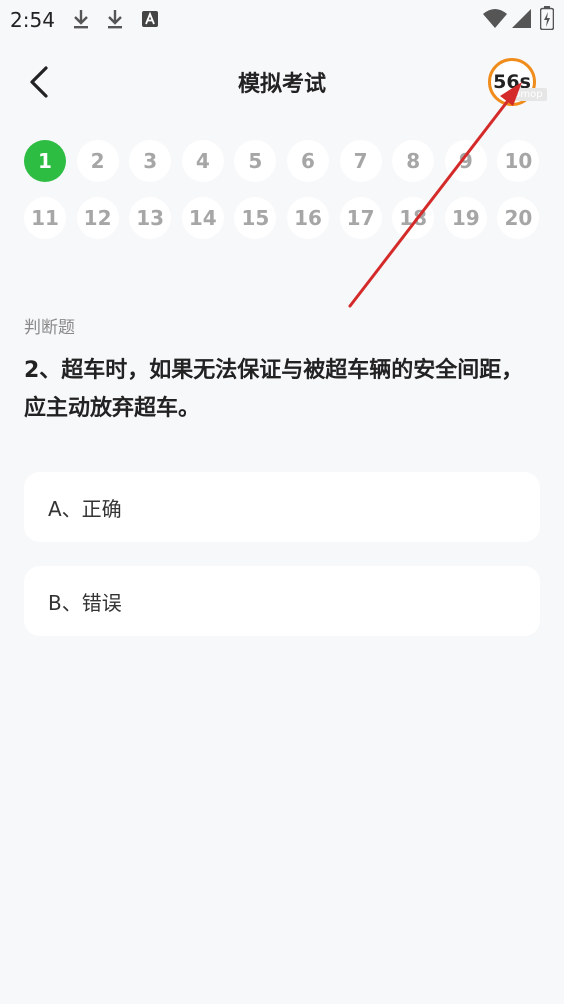 Image resolution: width=564 pixels, height=1004 pixels. Describe the element at coordinates (465, 161) in the screenshot. I see `question-number-9: 9` at that location.